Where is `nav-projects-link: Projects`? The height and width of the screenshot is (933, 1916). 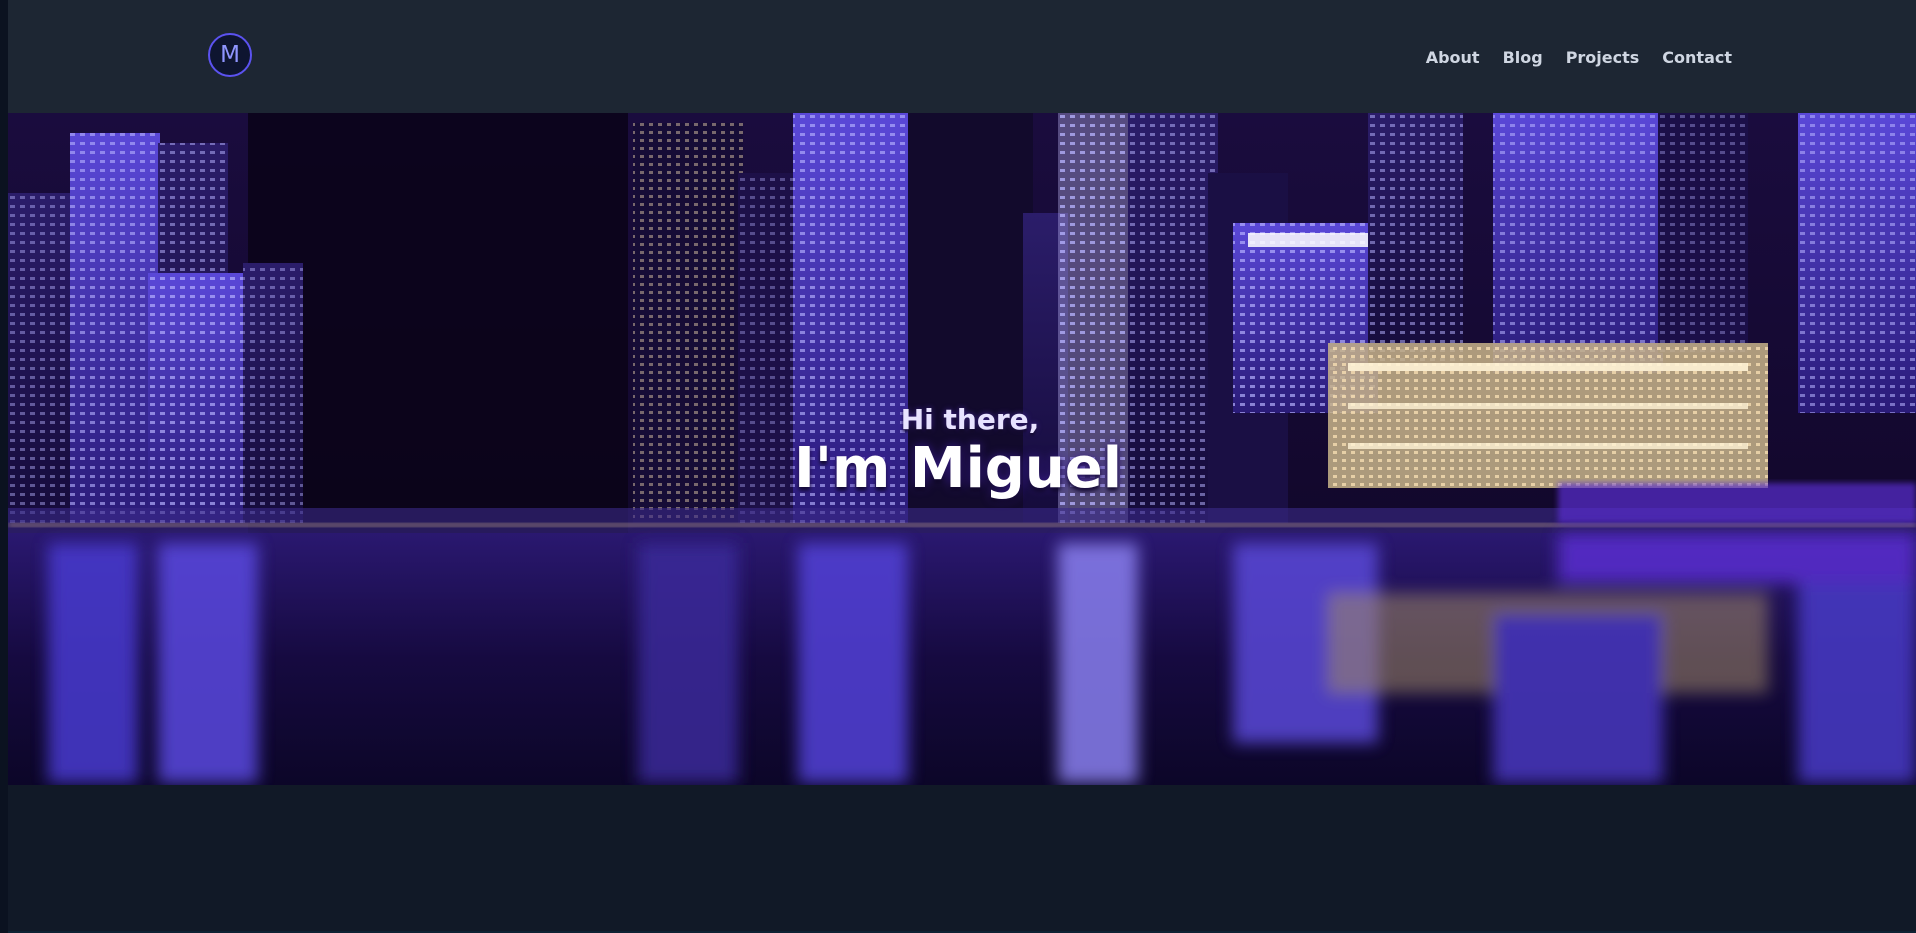 nav-projects-link: Projects is located at coordinates (1603, 58).